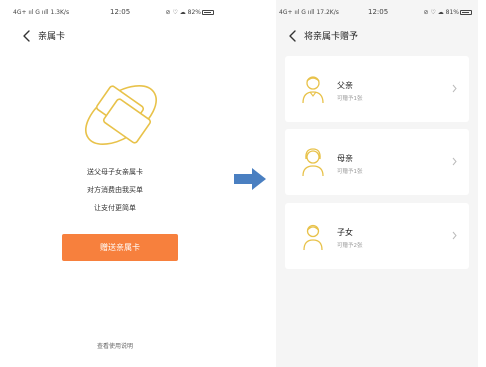 The image size is (486, 367). Describe the element at coordinates (115, 172) in the screenshot. I see `promo-line: 送父母子女亲属卡` at that location.